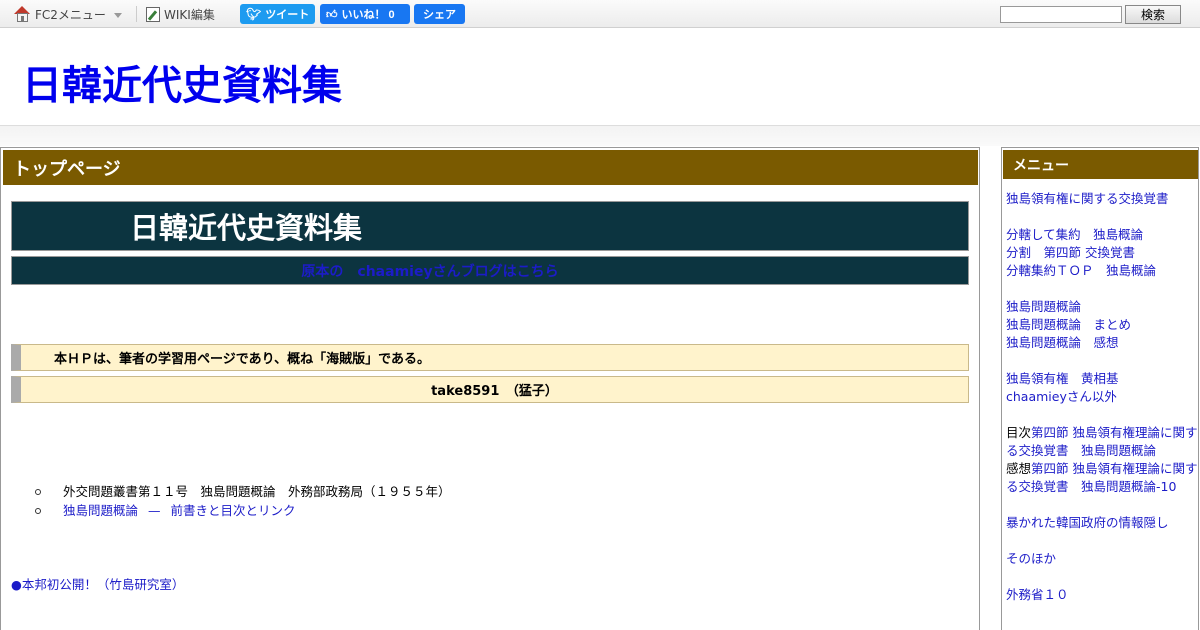 Image resolution: width=1200 pixels, height=630 pixels. Describe the element at coordinates (1062, 342) in the screenshot. I see `sidebar-item: 独島問題概論 感想` at that location.